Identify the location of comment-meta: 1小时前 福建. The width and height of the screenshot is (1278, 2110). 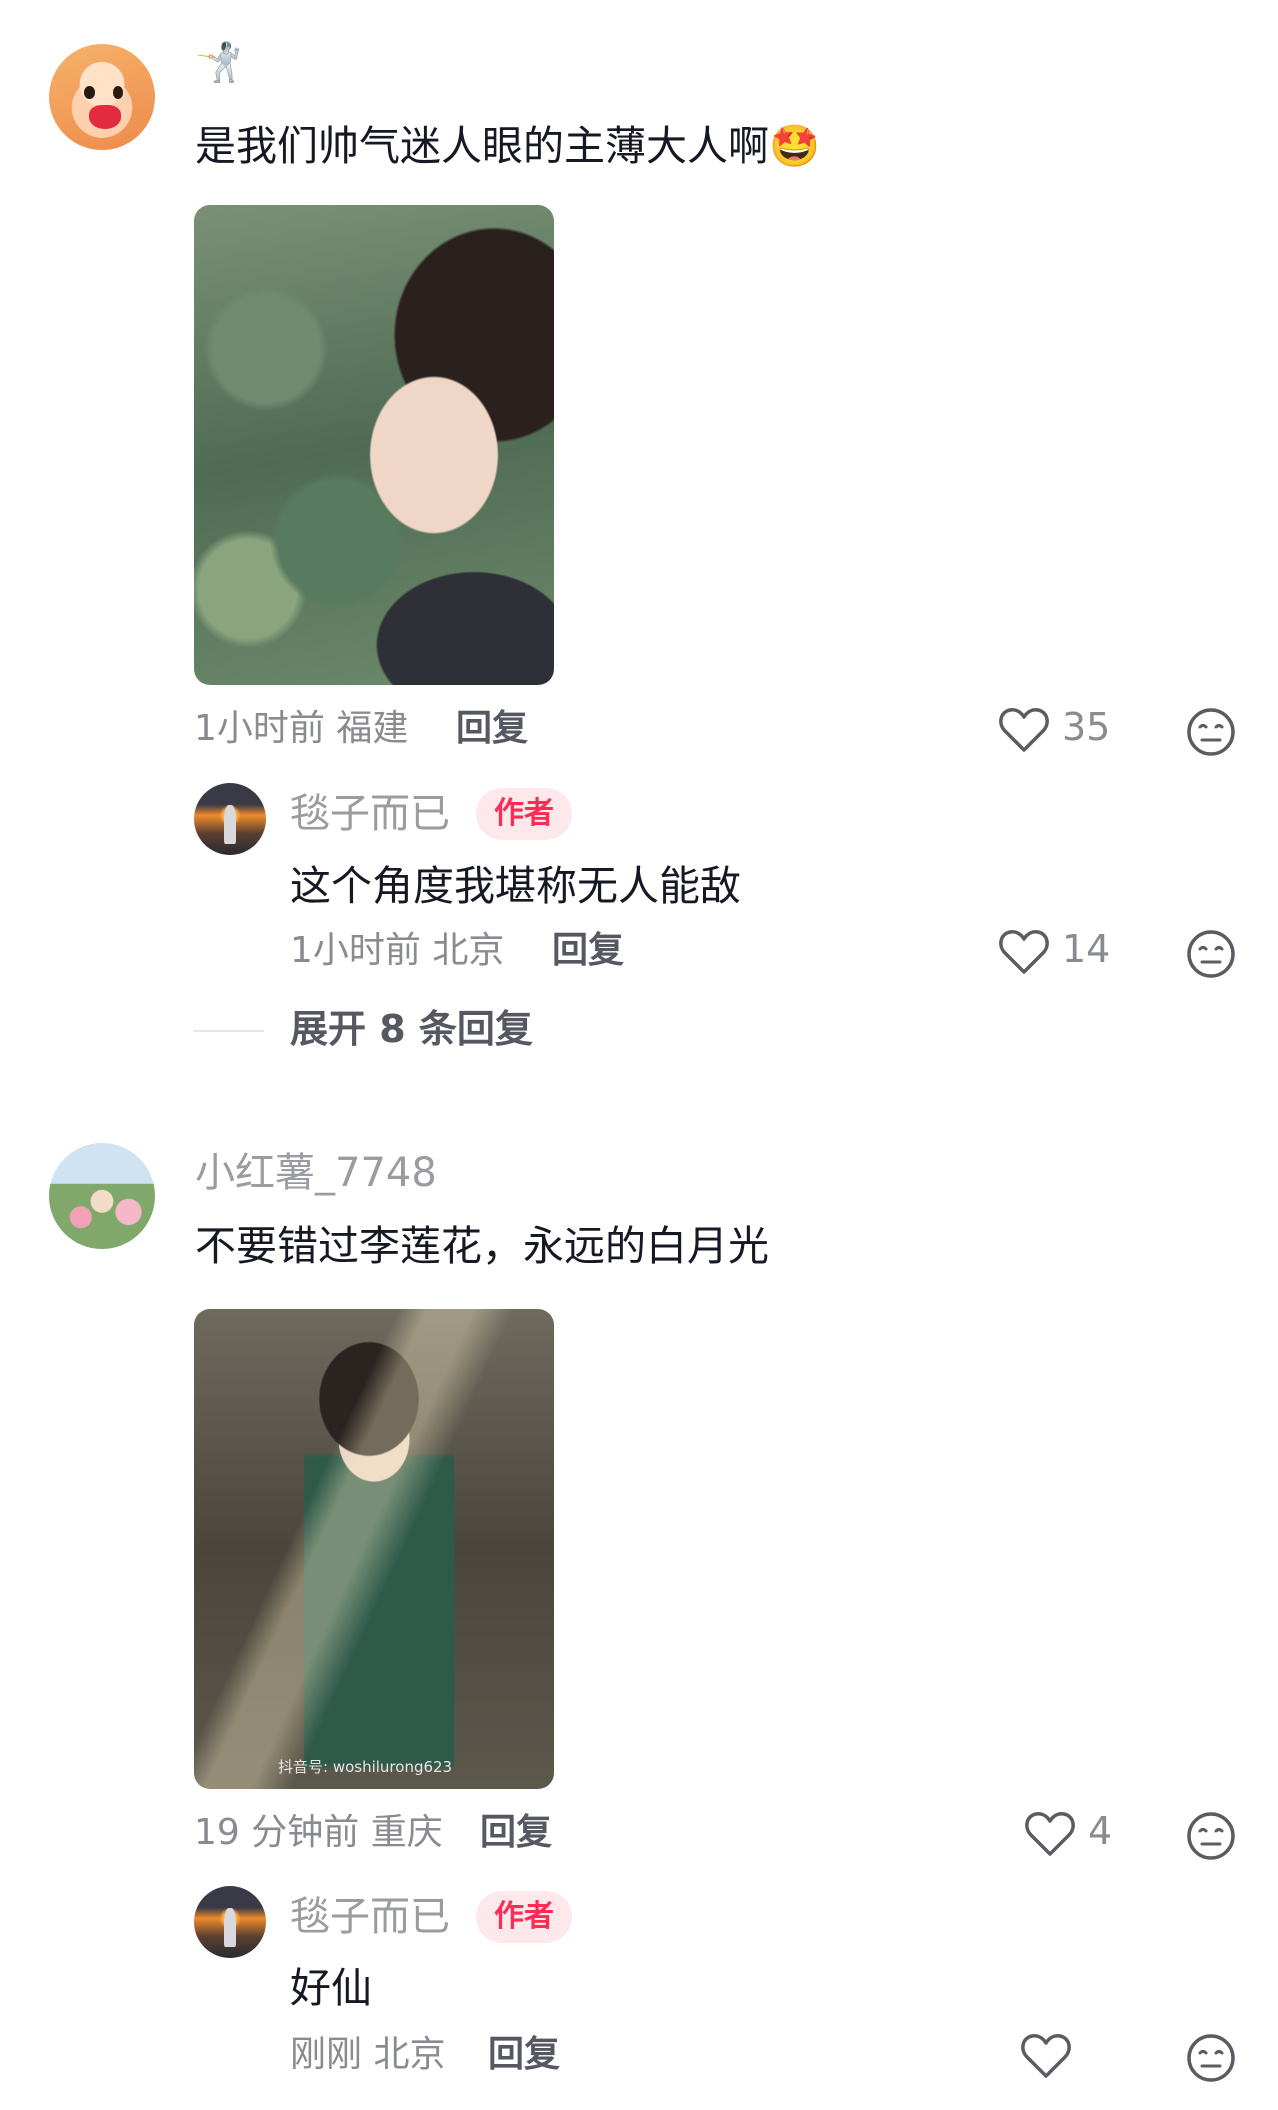
(301, 728).